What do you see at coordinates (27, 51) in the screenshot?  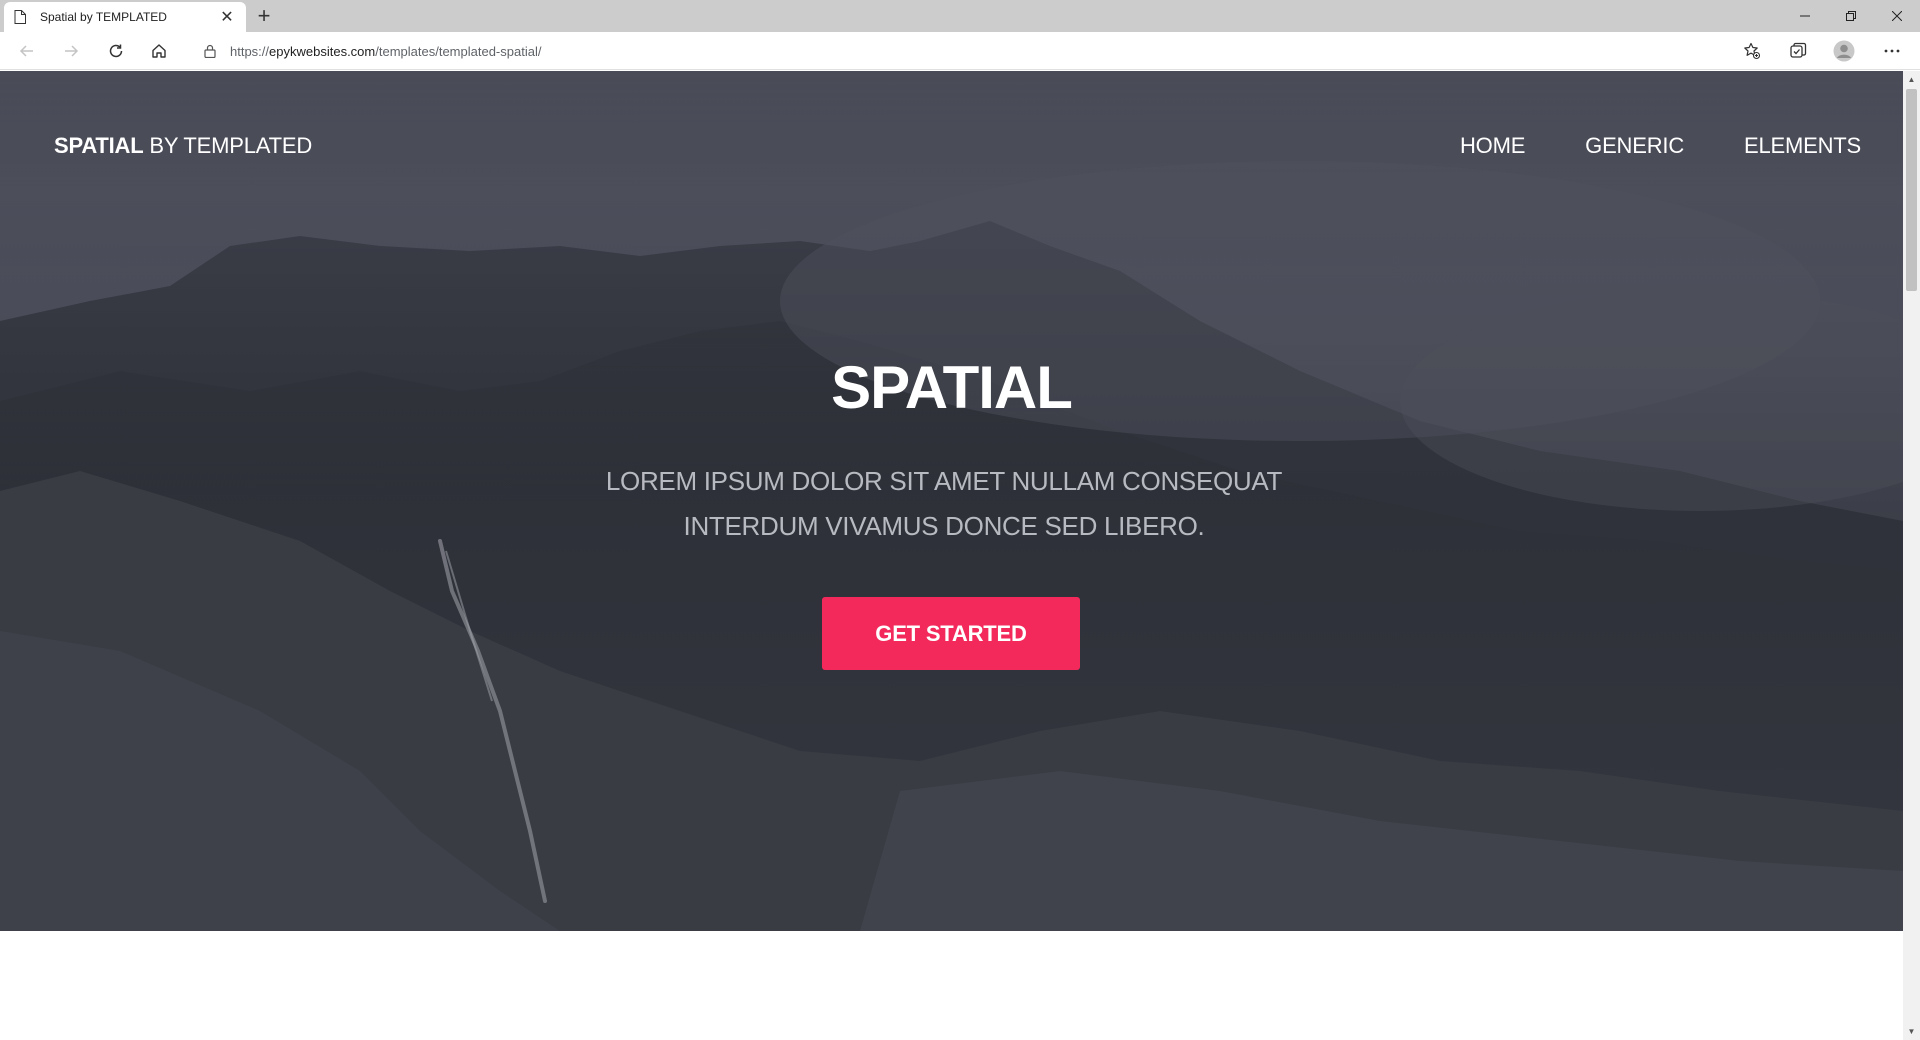 I see `arrow-left-icon` at bounding box center [27, 51].